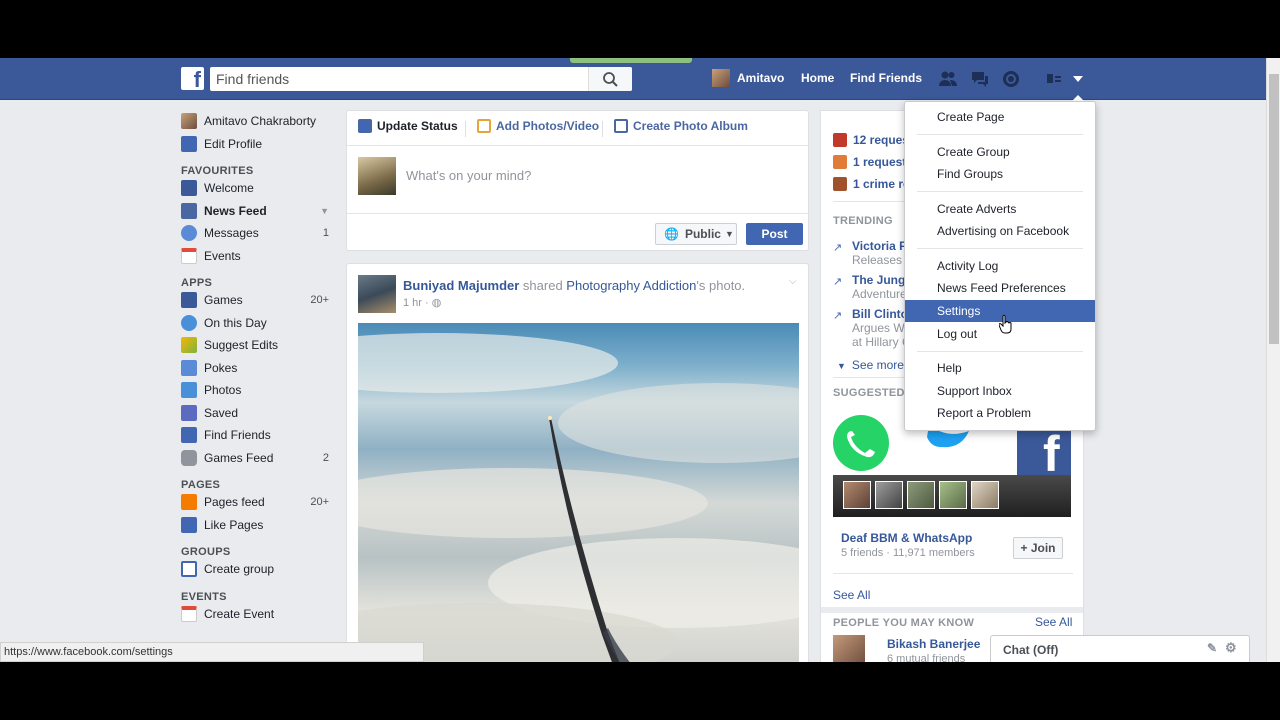 The width and height of the screenshot is (1280, 720). I want to click on tab-create-album: Create Photo Album, so click(681, 126).